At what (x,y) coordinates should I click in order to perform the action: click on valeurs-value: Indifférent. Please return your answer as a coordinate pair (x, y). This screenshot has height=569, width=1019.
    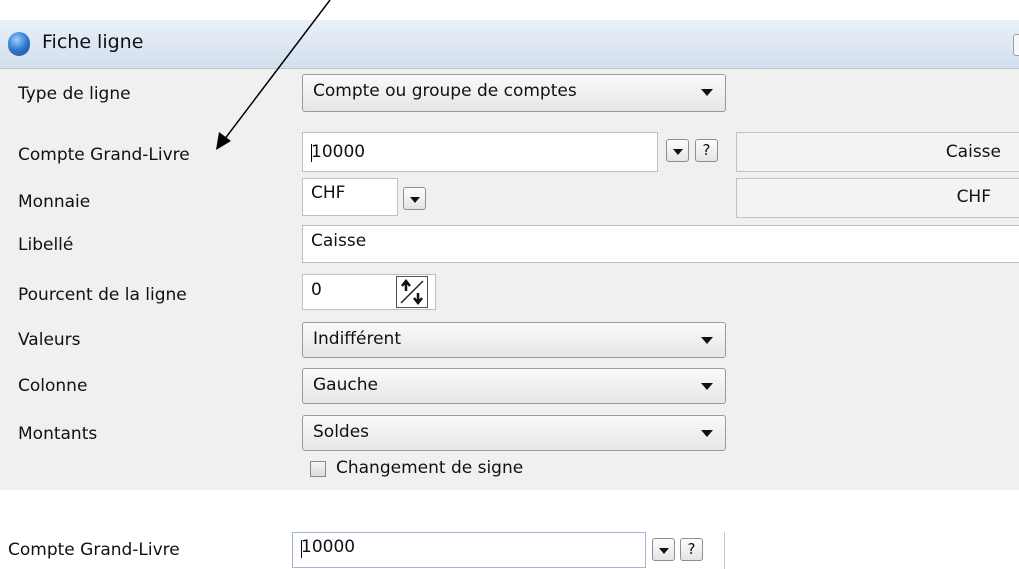
    Looking at the image, I should click on (357, 339).